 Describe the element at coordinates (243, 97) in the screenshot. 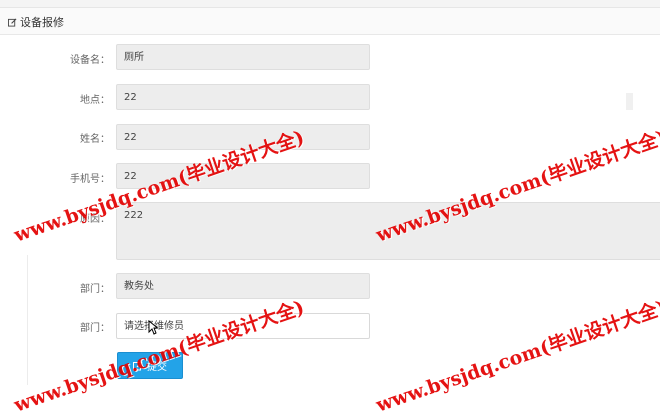

I see `location-field: 22` at that location.